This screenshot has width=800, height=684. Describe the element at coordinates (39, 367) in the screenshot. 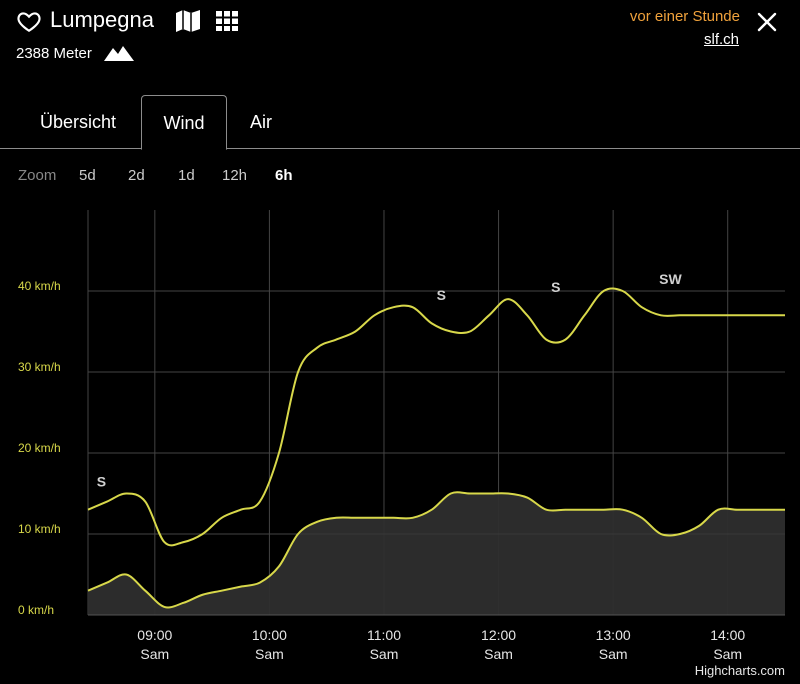

I see `y-tick-label: 30 km/h` at that location.